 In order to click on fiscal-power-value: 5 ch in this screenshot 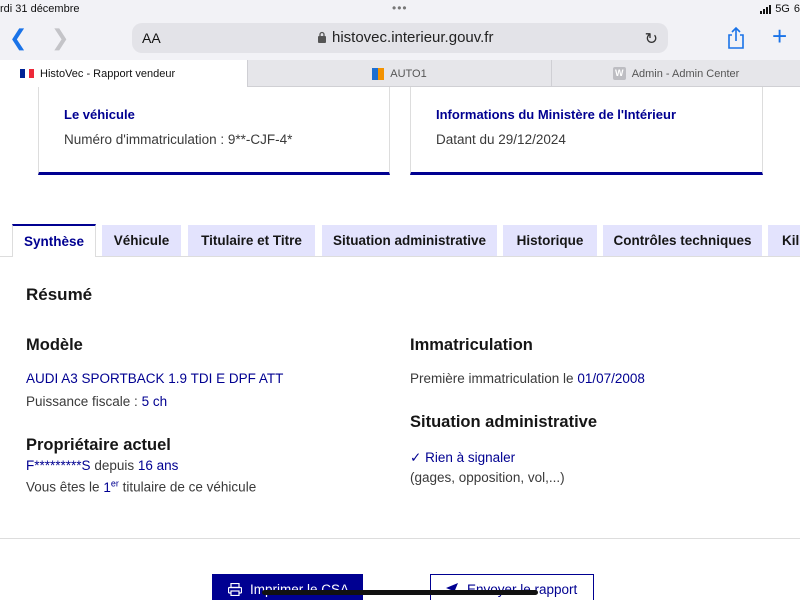, I will do `click(154, 401)`.